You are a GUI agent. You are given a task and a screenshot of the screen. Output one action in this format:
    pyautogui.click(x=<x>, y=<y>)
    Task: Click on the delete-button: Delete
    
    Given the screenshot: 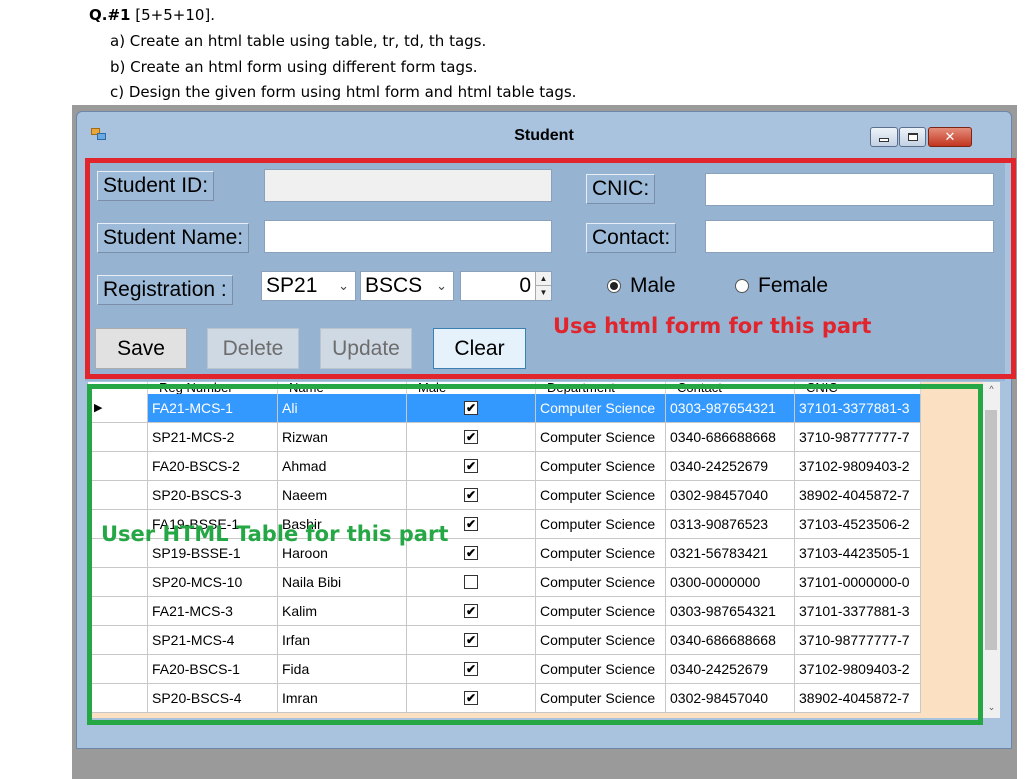 What is the action you would take?
    pyautogui.click(x=253, y=348)
    